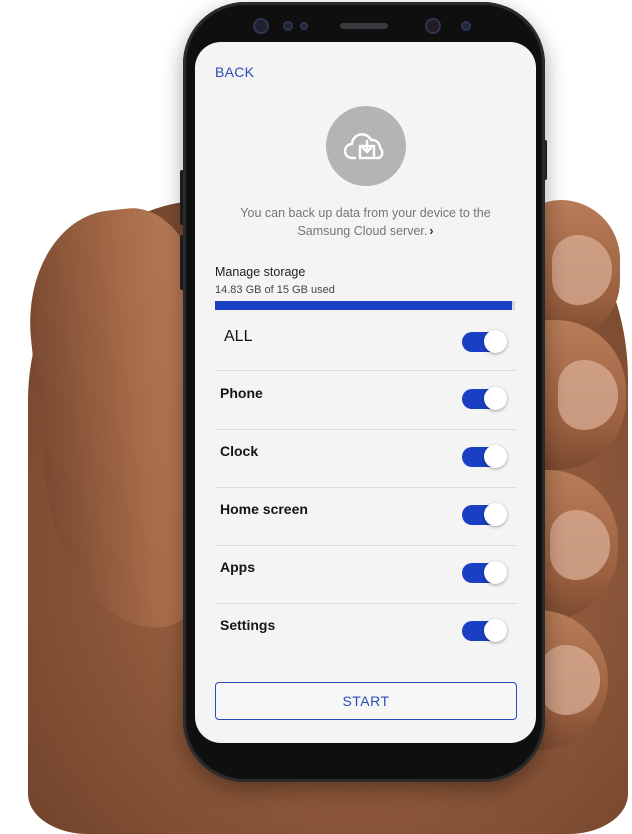 Image resolution: width=632 pixels, height=834 pixels. I want to click on cloud-backup-icon-glyph, so click(363, 146).